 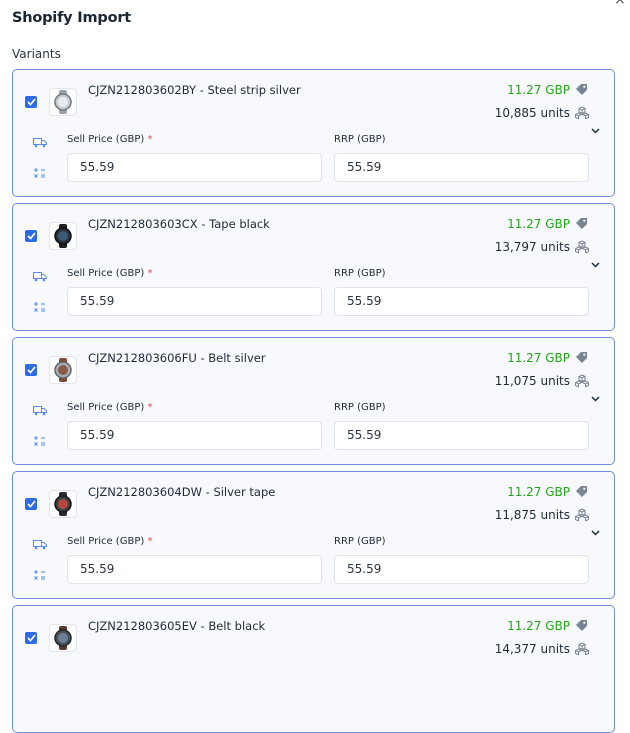 What do you see at coordinates (182, 492) in the screenshot?
I see `variant-name: CJZN212803604DW - Silver tape` at bounding box center [182, 492].